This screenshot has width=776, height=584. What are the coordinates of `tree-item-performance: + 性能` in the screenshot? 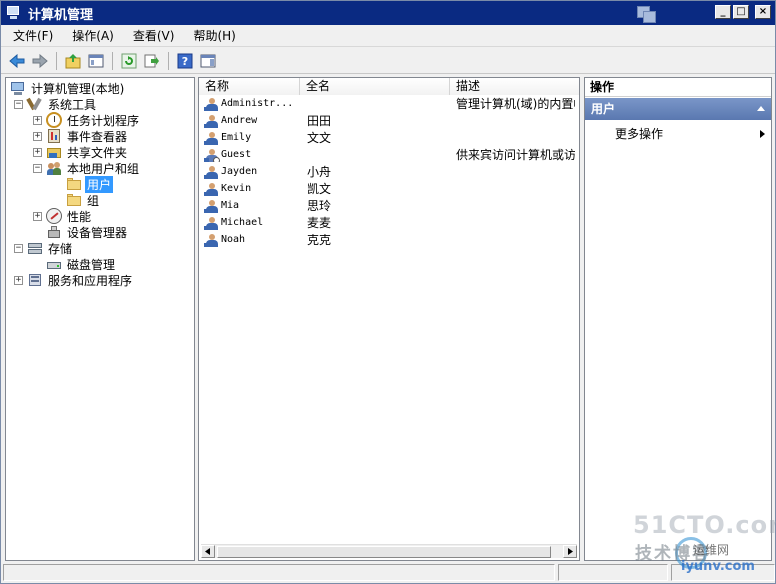 It's located at (63, 216).